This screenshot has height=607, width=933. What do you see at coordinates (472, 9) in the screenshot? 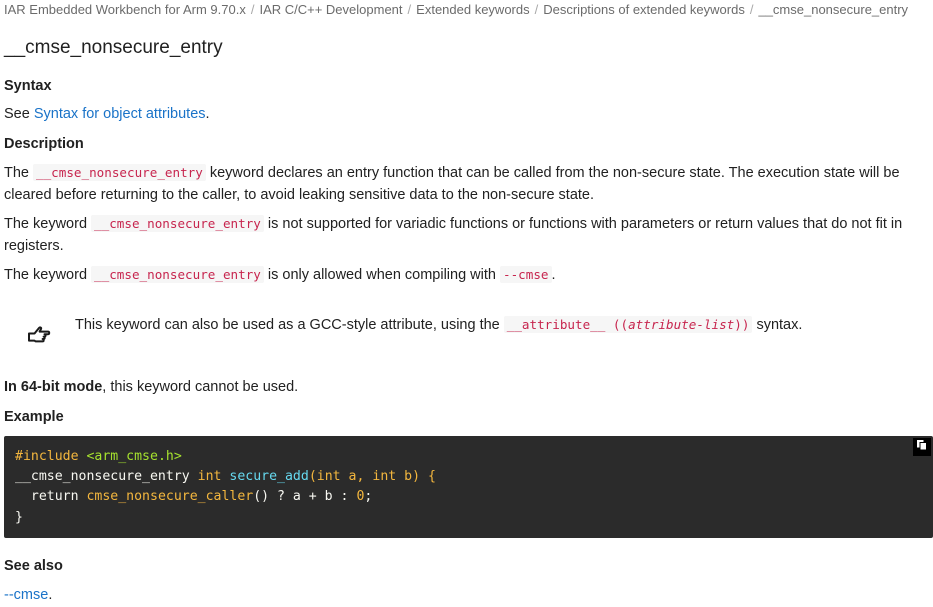
I see `breadcrumb-item-extended-keywords: Extended keywords` at bounding box center [472, 9].